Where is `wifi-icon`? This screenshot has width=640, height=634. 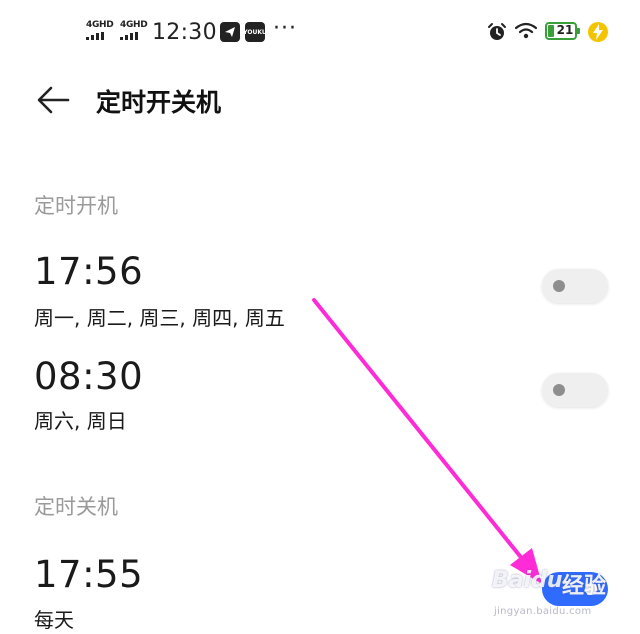 wifi-icon is located at coordinates (526, 30).